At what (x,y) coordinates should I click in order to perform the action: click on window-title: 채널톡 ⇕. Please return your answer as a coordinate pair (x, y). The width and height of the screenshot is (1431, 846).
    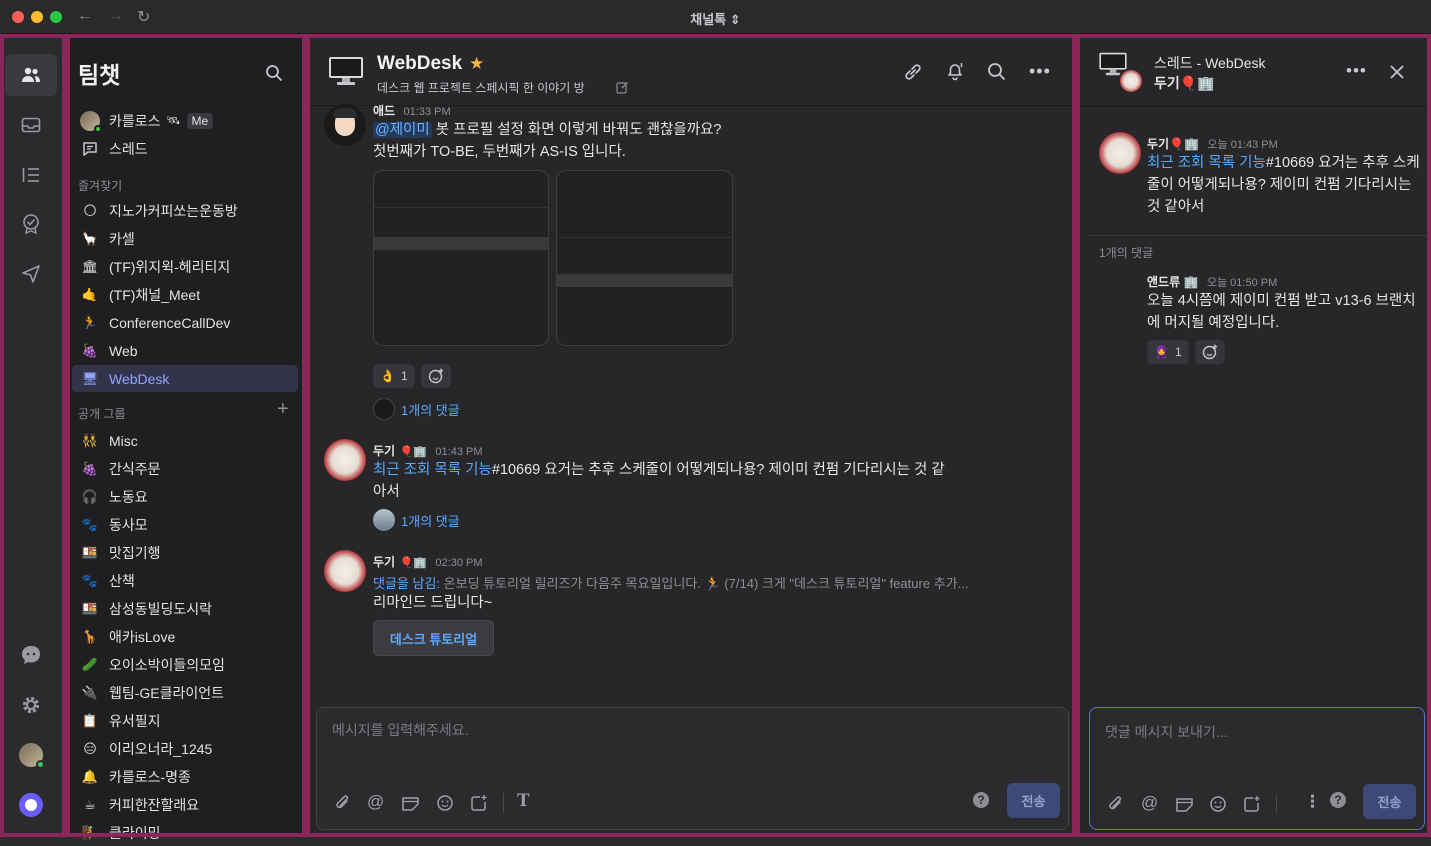
    Looking at the image, I should click on (715, 18).